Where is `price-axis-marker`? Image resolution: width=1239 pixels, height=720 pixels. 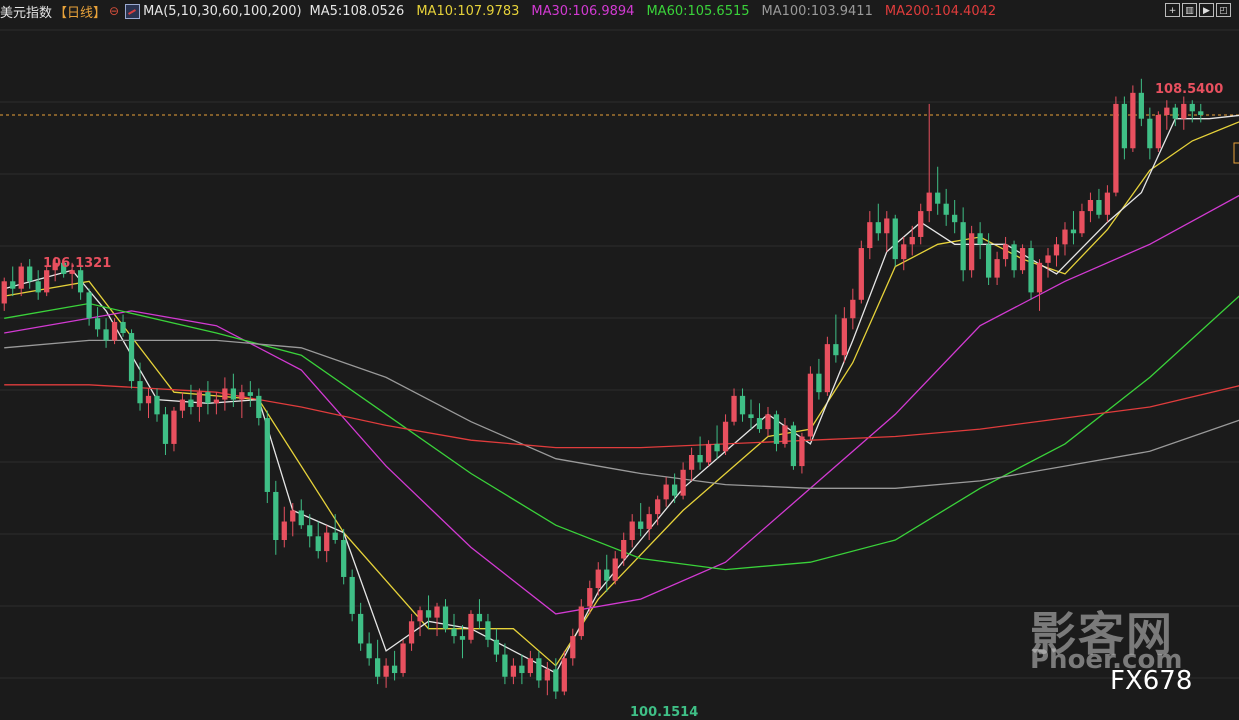 price-axis-marker is located at coordinates (1236, 153).